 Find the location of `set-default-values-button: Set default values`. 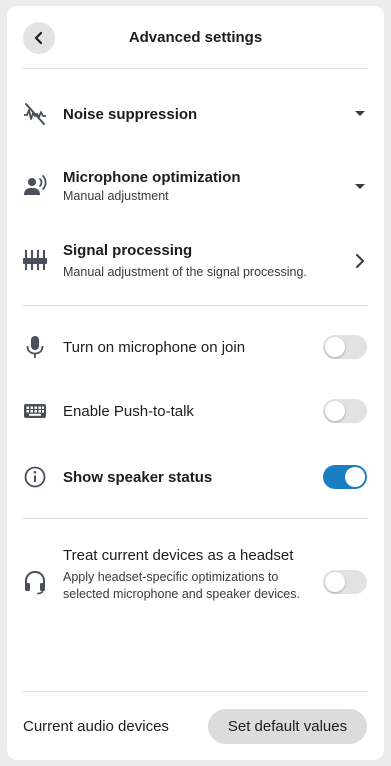

set-default-values-button: Set default values is located at coordinates (287, 726).